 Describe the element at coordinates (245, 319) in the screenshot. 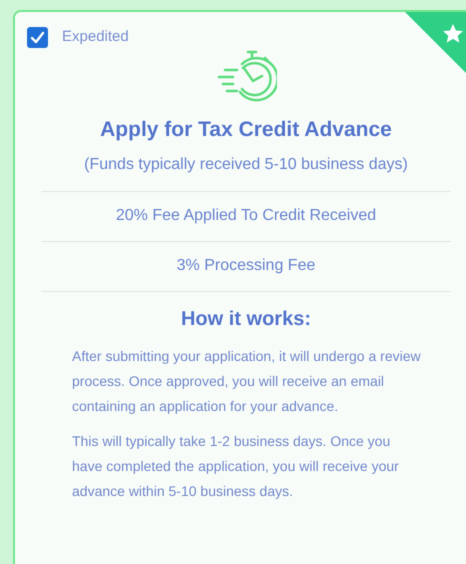

I see `section-heading: How it works:` at that location.